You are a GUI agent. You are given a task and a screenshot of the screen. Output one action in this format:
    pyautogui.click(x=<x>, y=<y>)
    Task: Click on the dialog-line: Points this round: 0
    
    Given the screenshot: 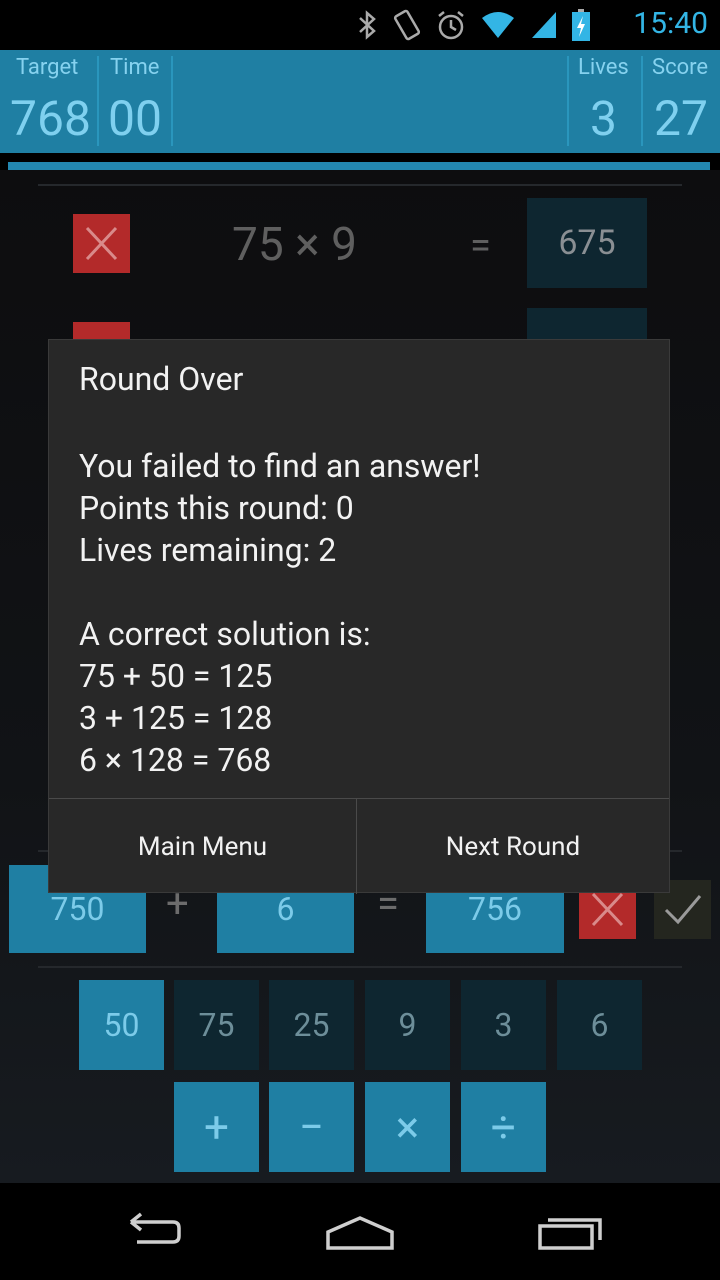 What is the action you would take?
    pyautogui.click(x=216, y=508)
    